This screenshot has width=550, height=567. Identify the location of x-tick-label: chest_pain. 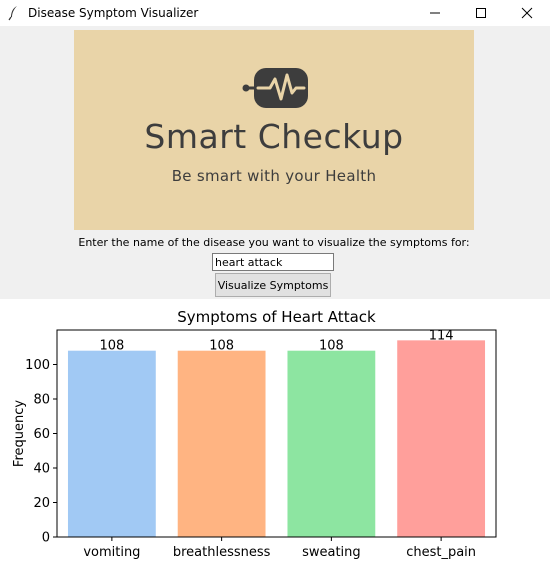
(441, 552).